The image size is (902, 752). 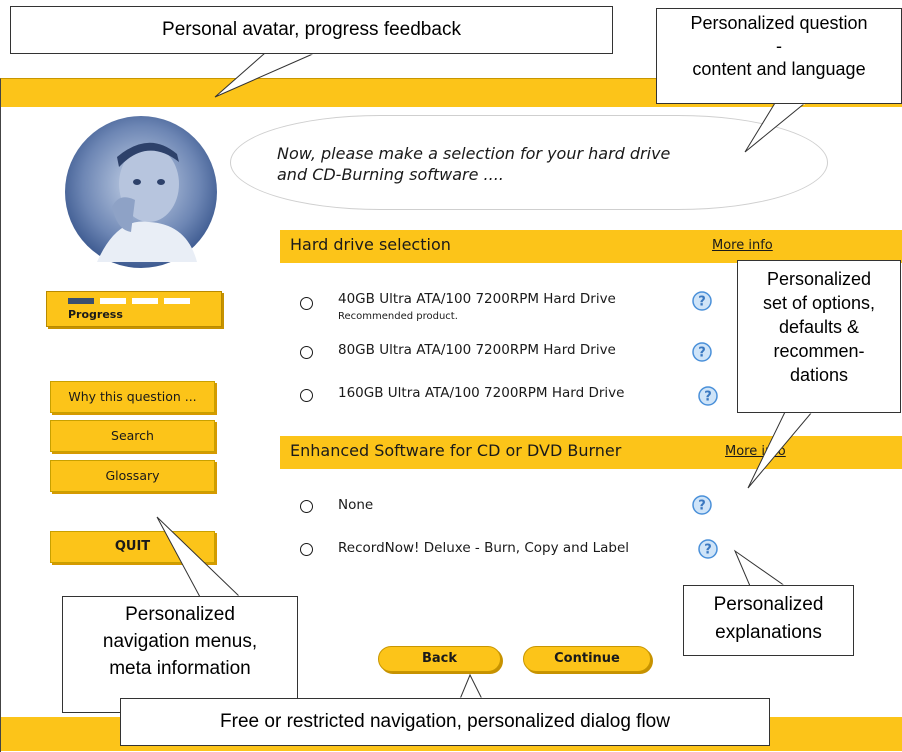 What do you see at coordinates (477, 299) in the screenshot?
I see `hard-drive-option-40gb-label: 40GB Ultra ATA/100 7200RPM Hard Drive` at bounding box center [477, 299].